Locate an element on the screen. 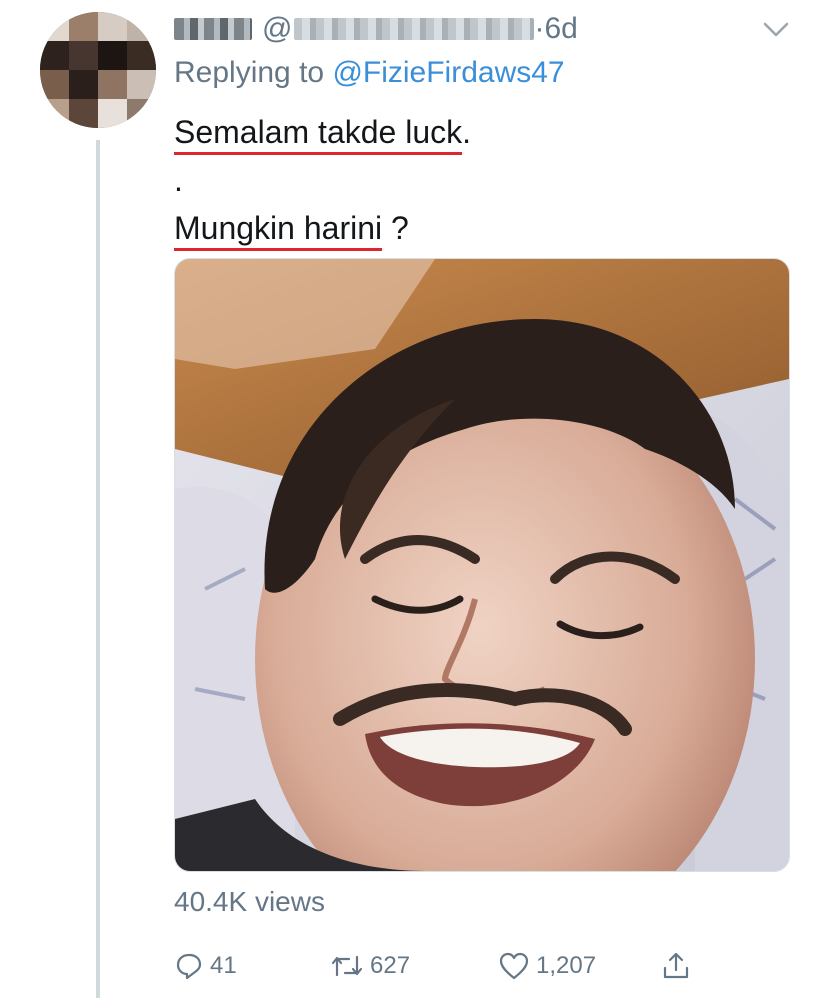  tweet-header: @ · 6d is located at coordinates (376, 29).